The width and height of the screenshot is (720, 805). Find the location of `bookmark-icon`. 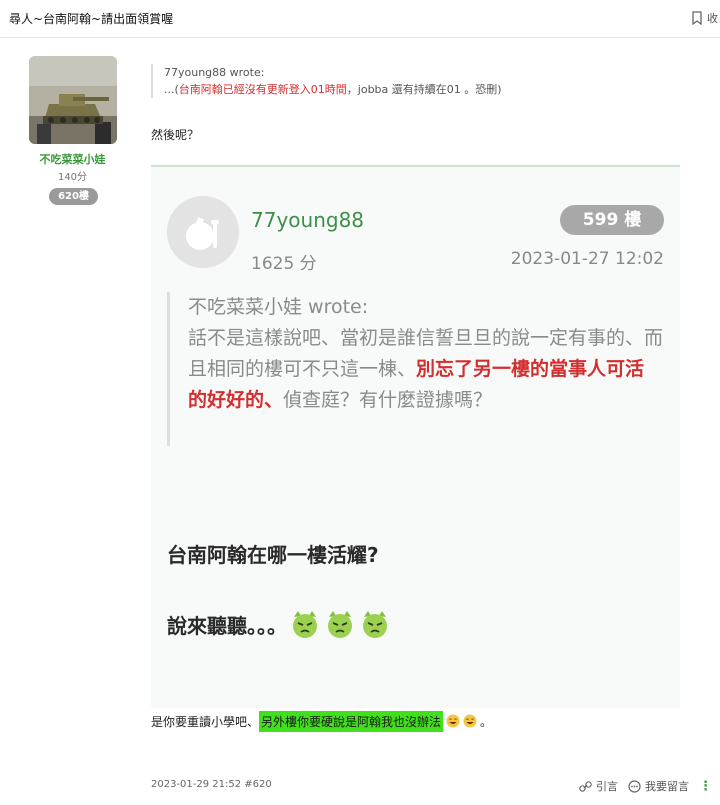

bookmark-icon is located at coordinates (697, 18).